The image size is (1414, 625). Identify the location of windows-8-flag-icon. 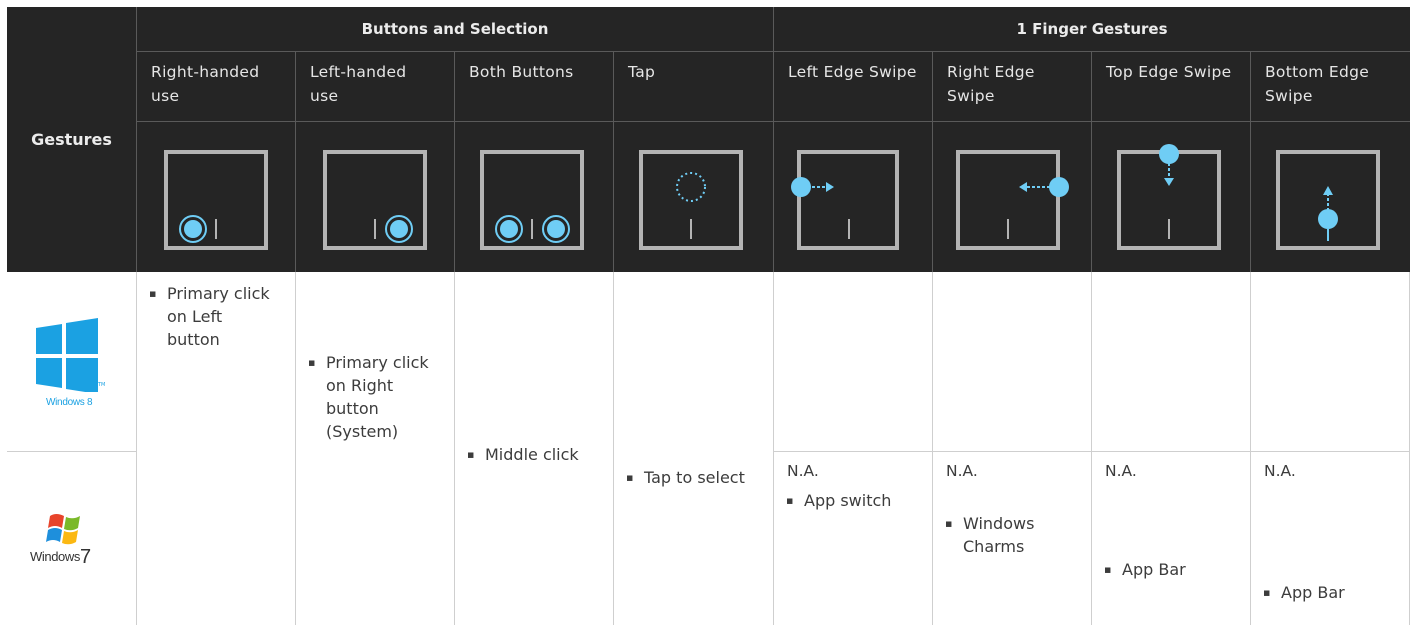
(67, 355).